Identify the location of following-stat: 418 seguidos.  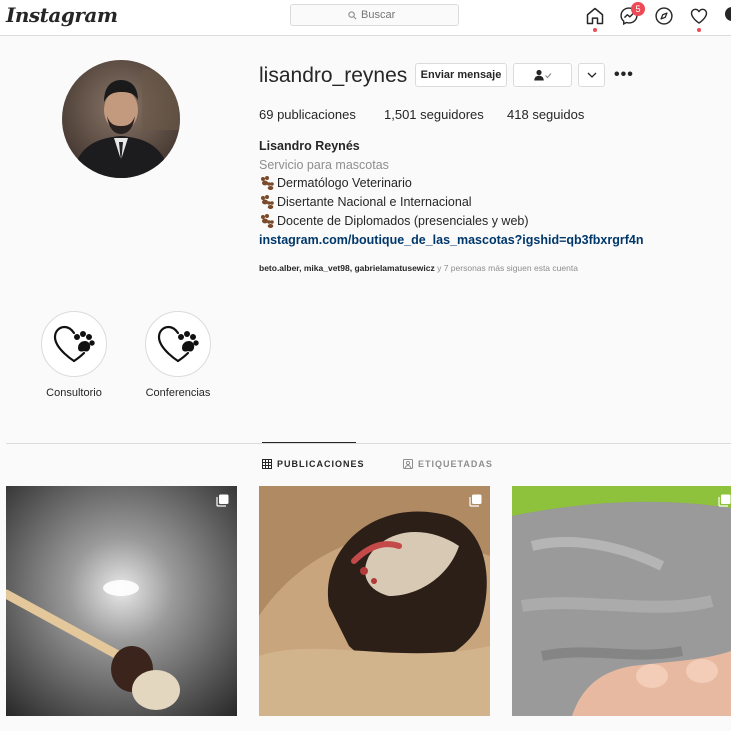
(545, 114).